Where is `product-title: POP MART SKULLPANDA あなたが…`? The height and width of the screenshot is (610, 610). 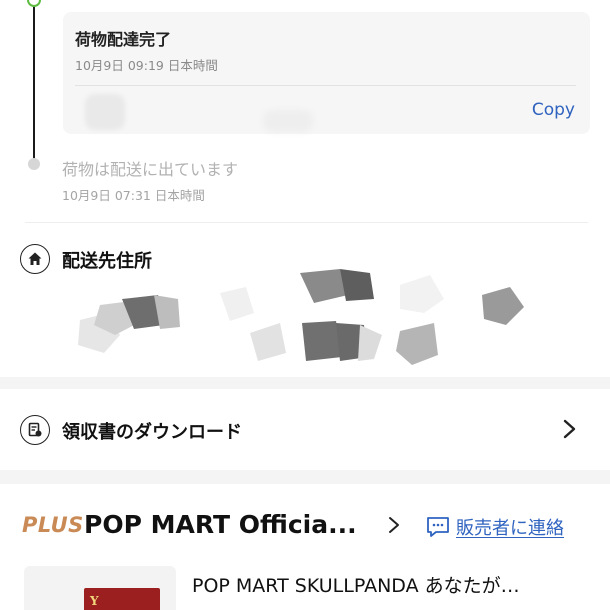
product-title: POP MART SKULLPANDA あなたが… is located at coordinates (392, 584).